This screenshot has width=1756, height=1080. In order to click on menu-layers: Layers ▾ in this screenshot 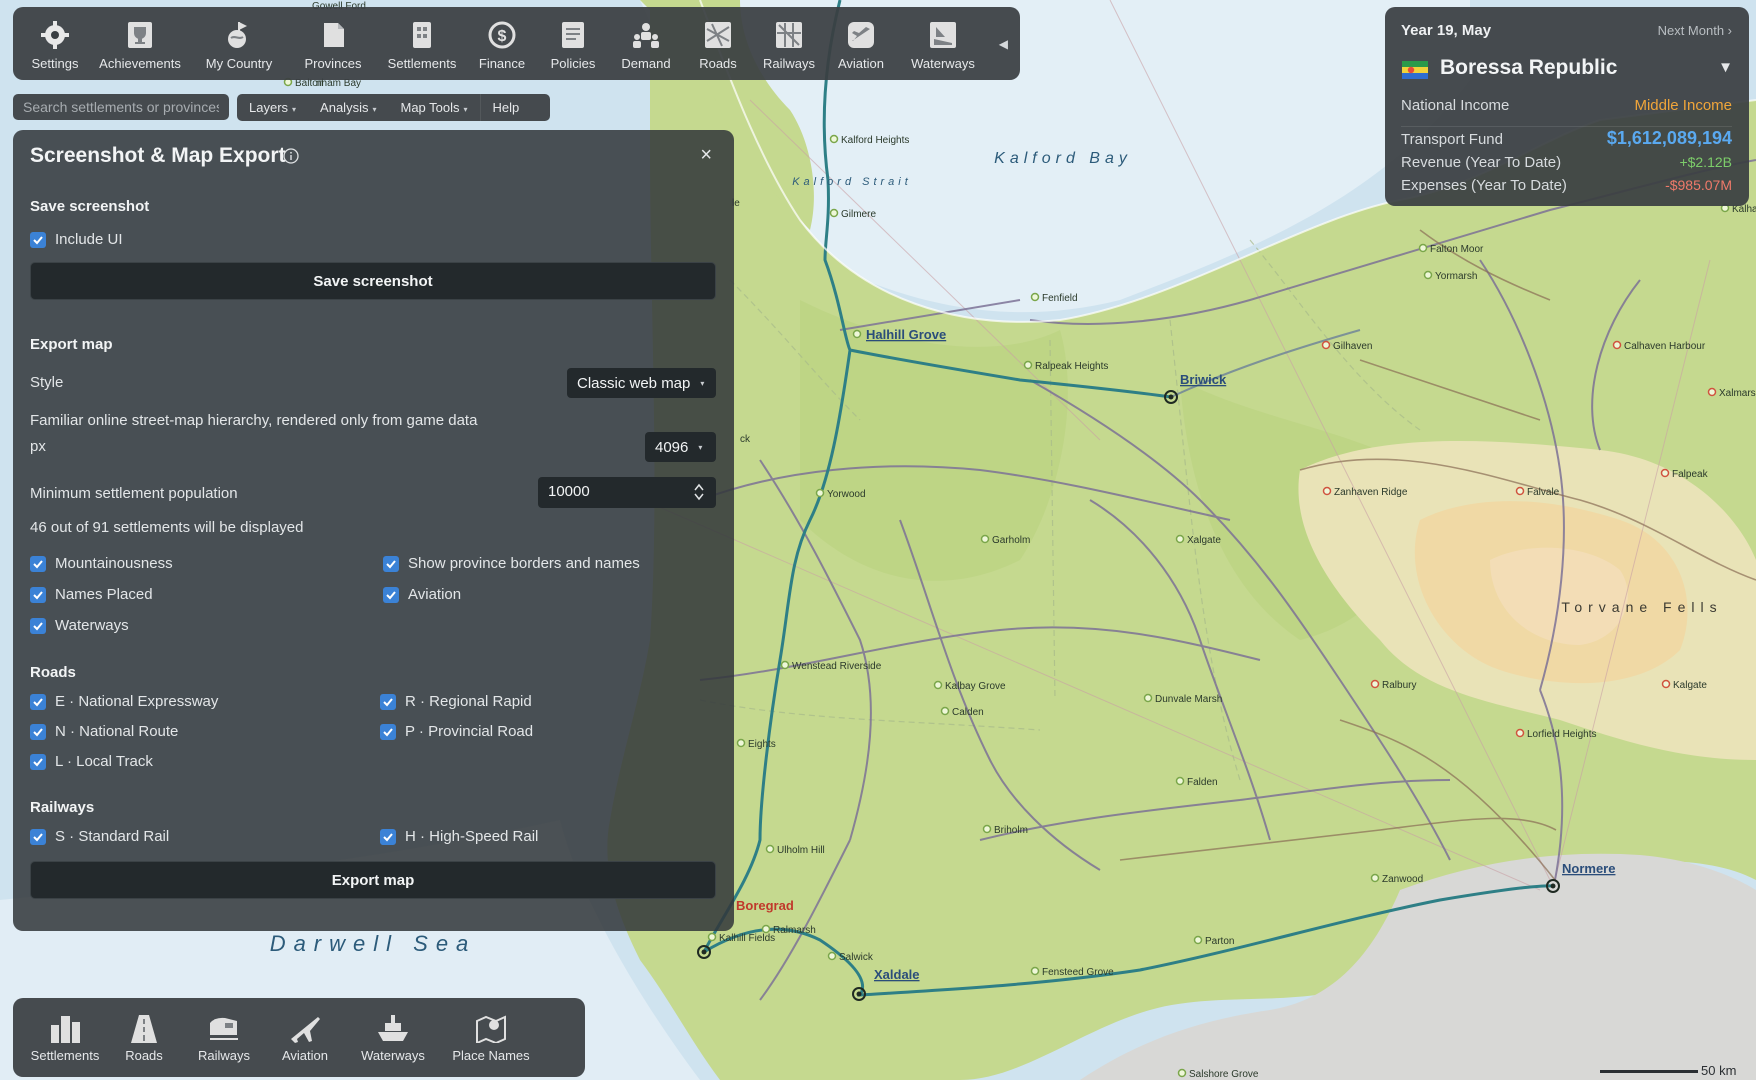, I will do `click(272, 107)`.